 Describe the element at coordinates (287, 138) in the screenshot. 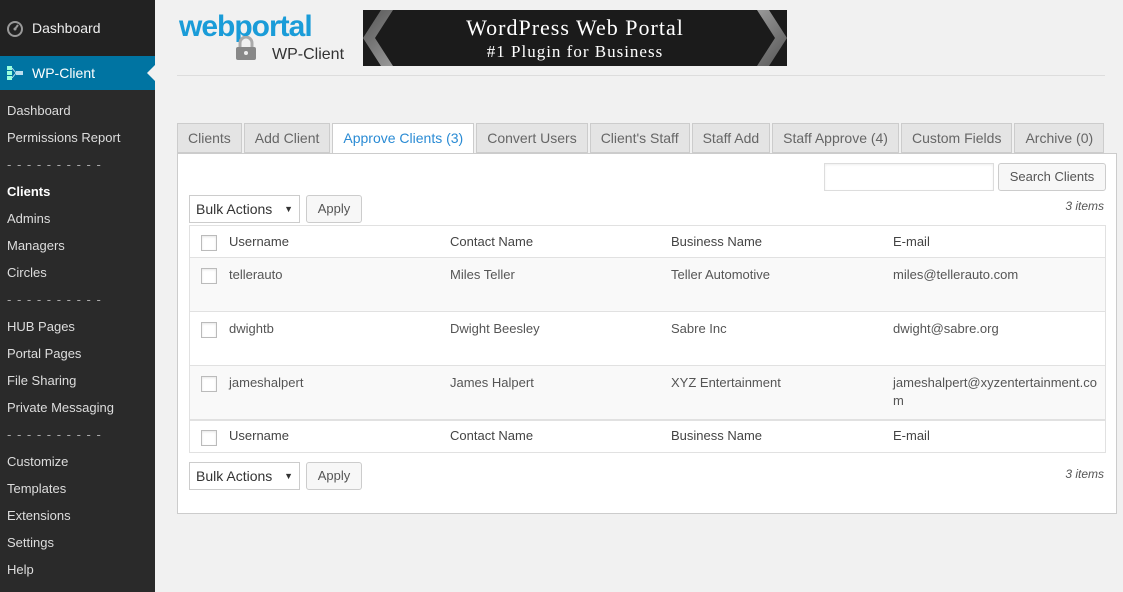

I see `tab-add-client: Add Client` at that location.